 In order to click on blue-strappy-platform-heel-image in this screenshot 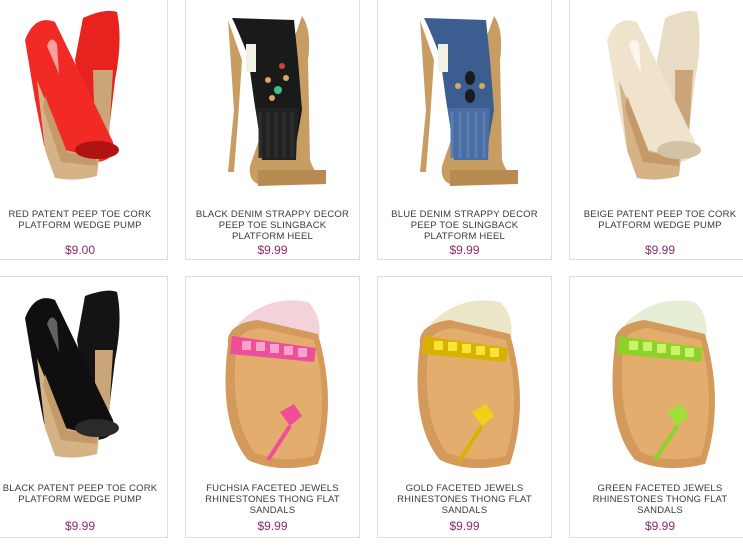, I will do `click(464, 96)`.